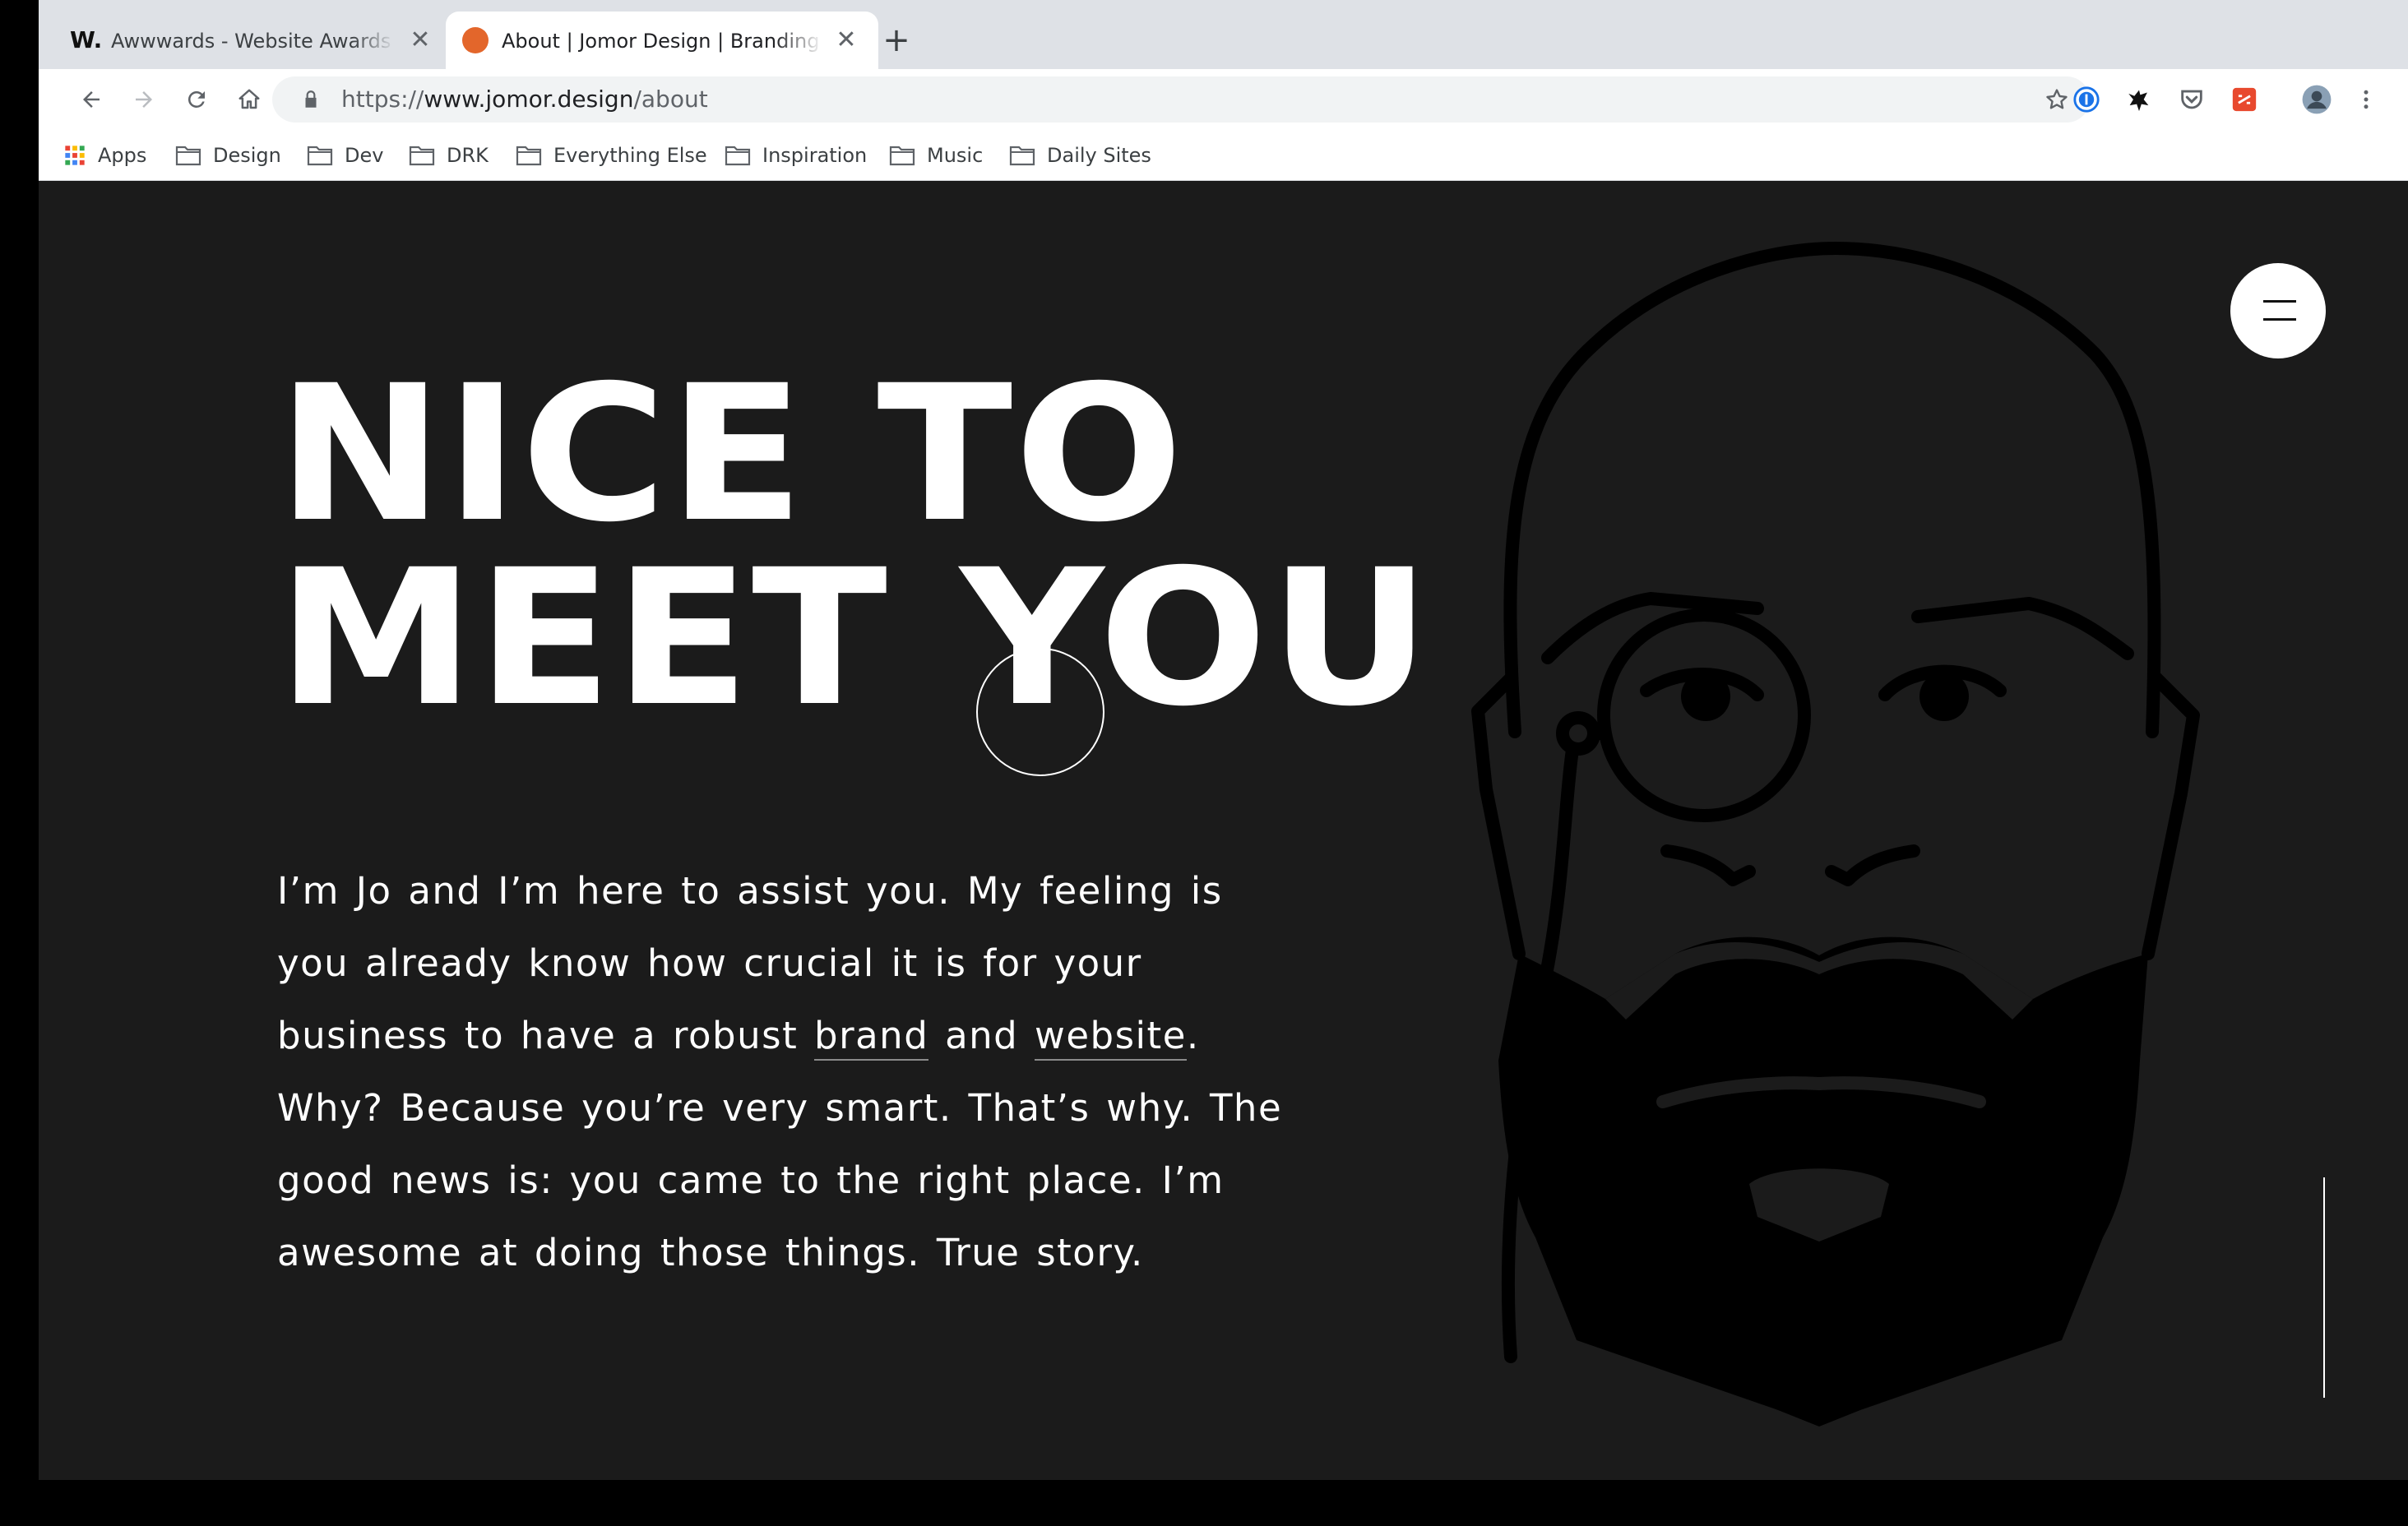  I want to click on bookmark-design: Design, so click(228, 155).